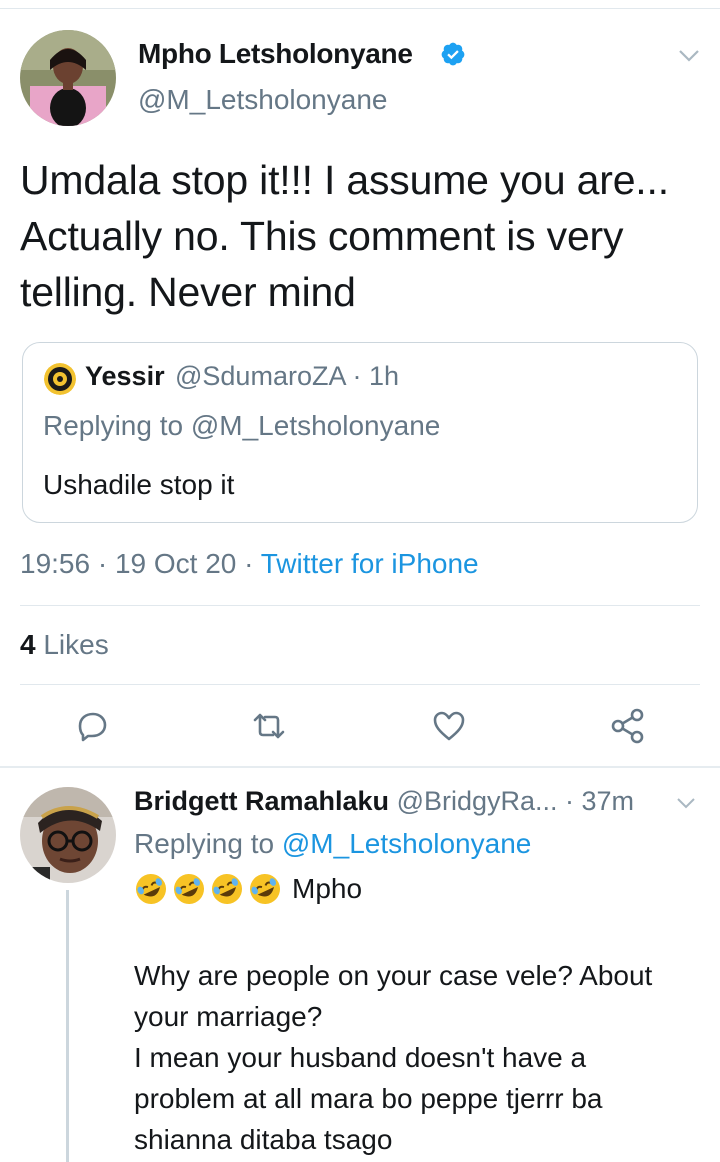 The height and width of the screenshot is (1162, 720). Describe the element at coordinates (68, 78) in the screenshot. I see `author-avatar` at that location.